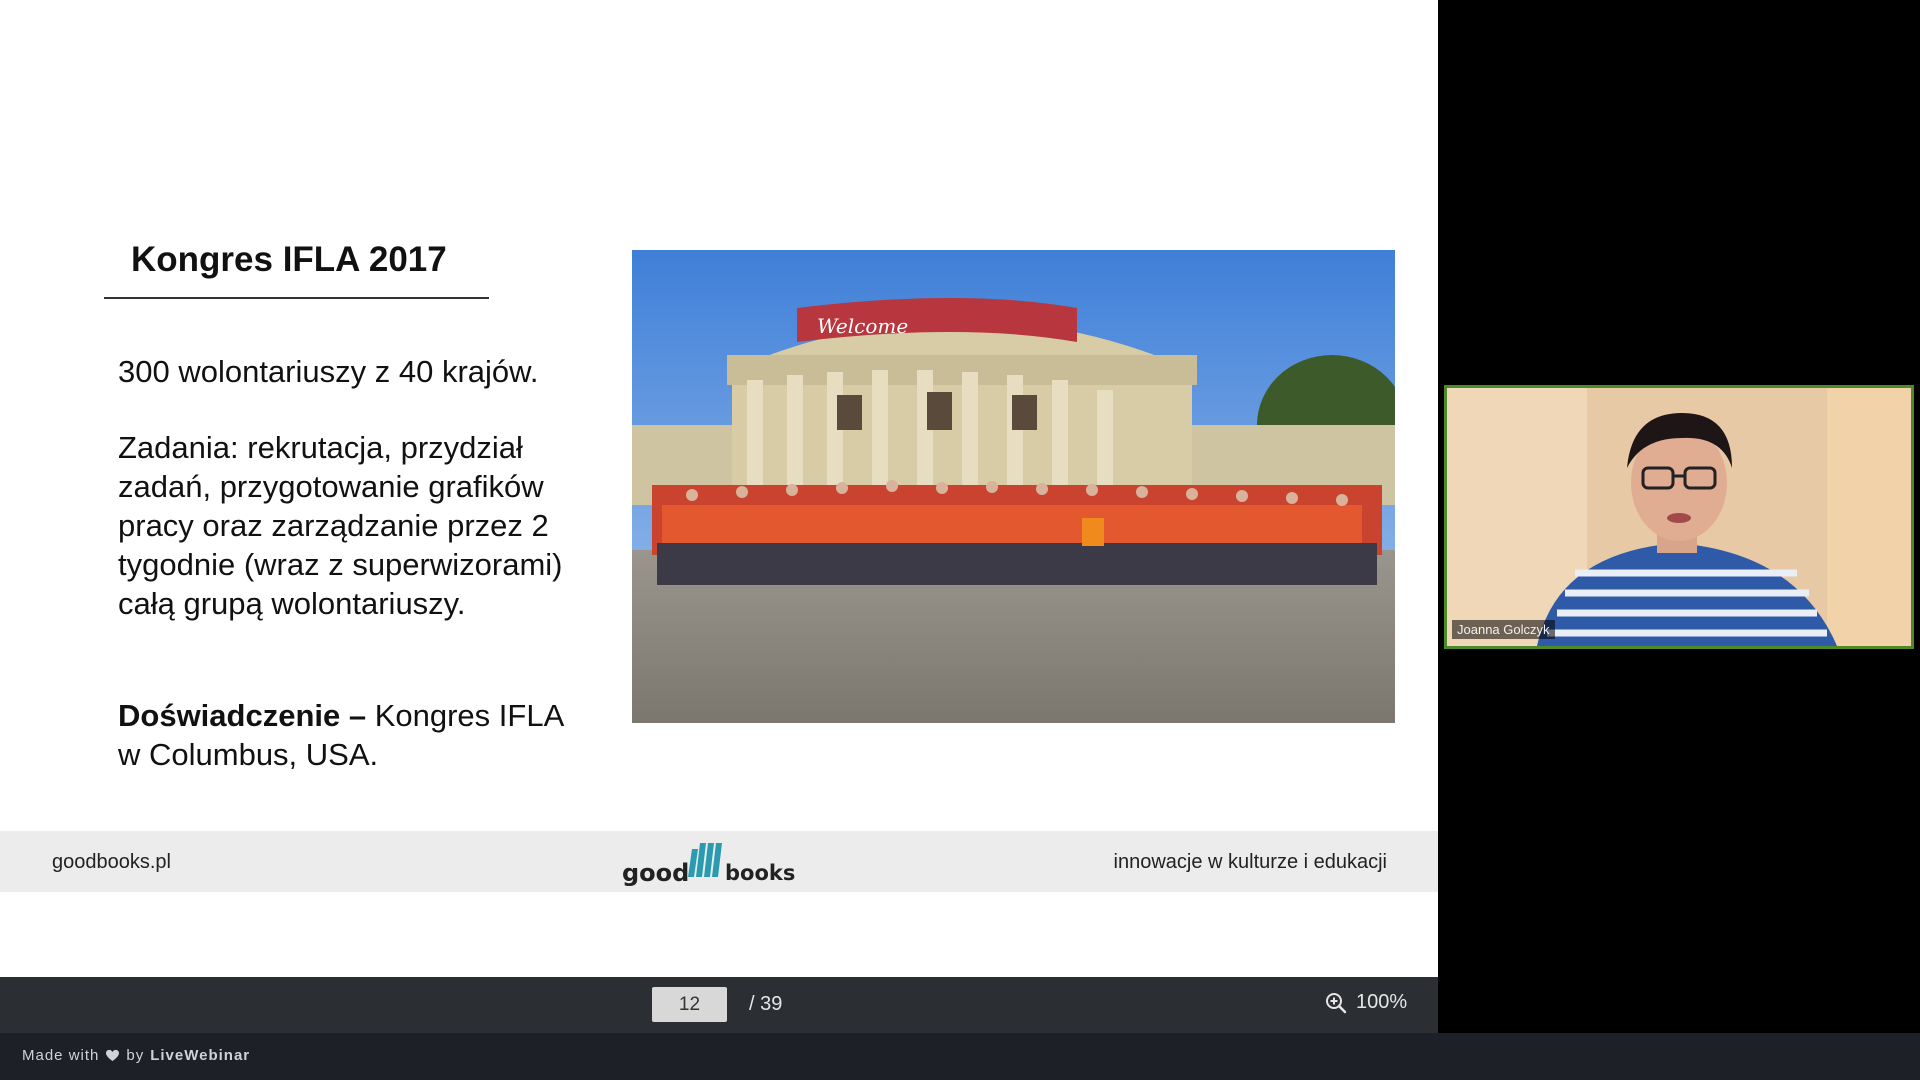 The width and height of the screenshot is (1920, 1080). Describe the element at coordinates (705, 860) in the screenshot. I see `logo-books-stripes-icon` at that location.